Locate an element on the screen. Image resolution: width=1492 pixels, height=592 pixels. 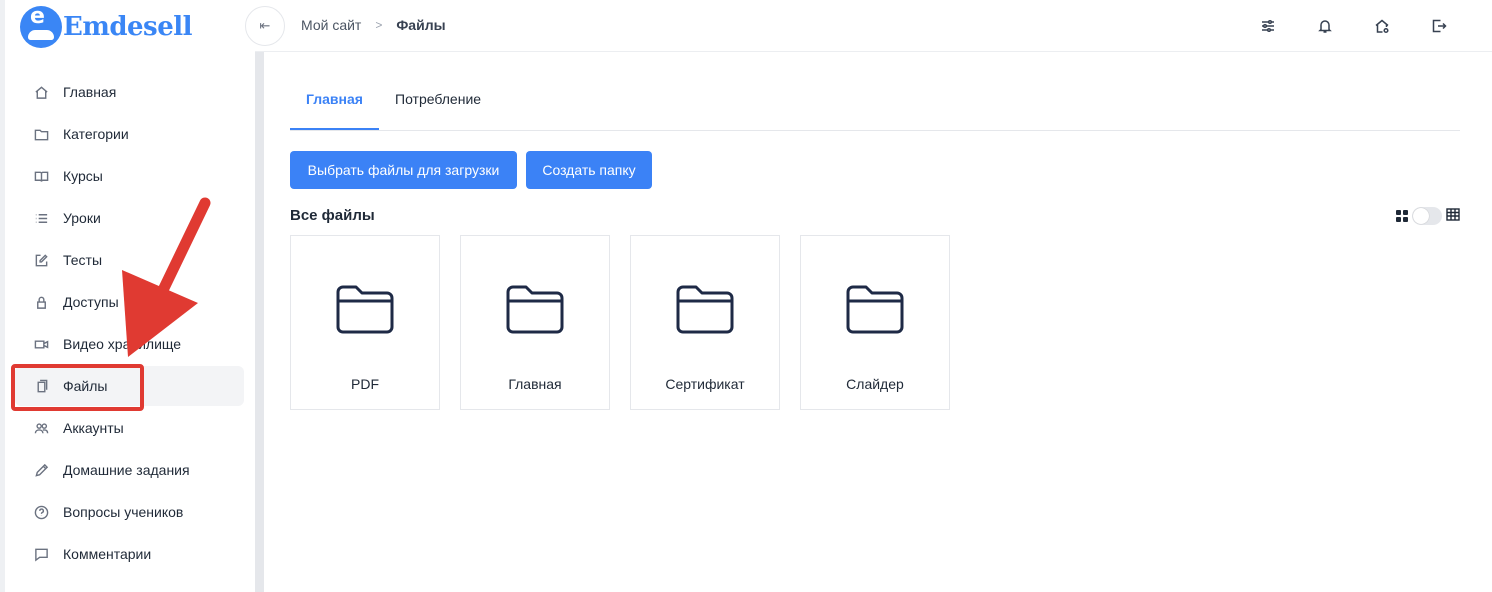
home-settings-icon is located at coordinates (1382, 26).